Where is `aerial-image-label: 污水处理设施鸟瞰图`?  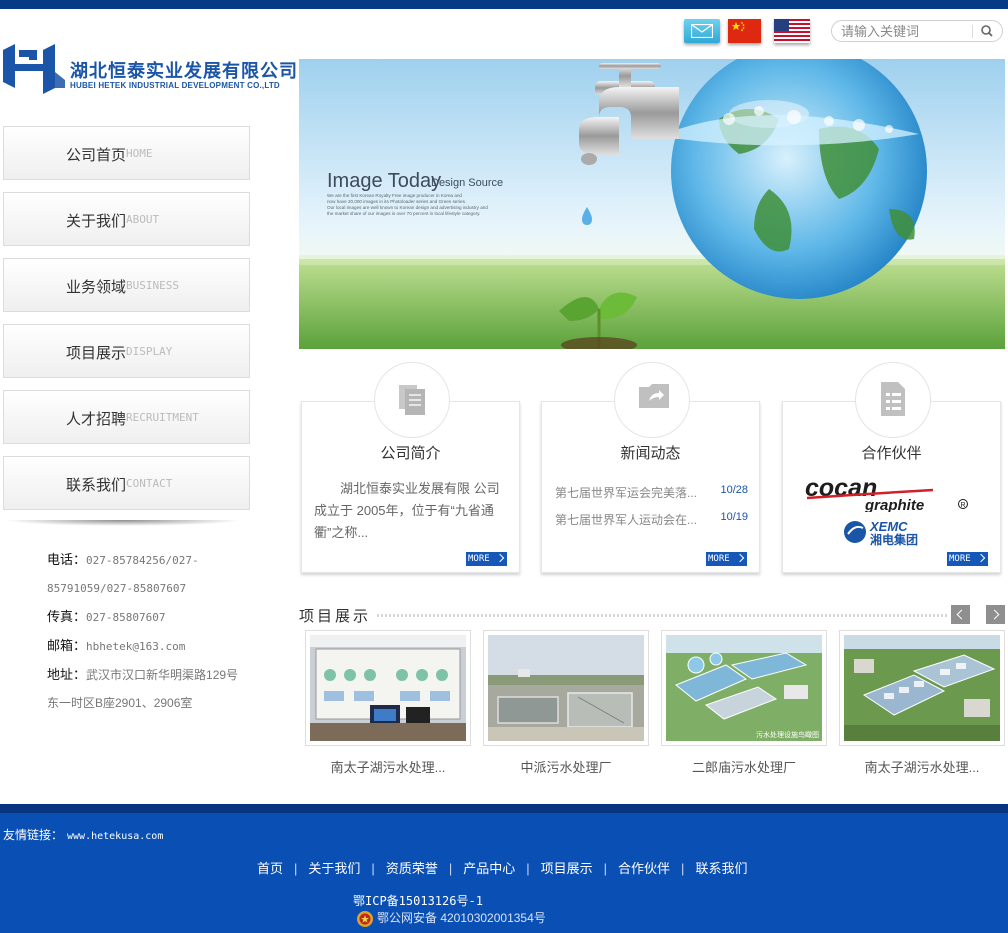 aerial-image-label: 污水处理设施鸟瞰图 is located at coordinates (787, 734).